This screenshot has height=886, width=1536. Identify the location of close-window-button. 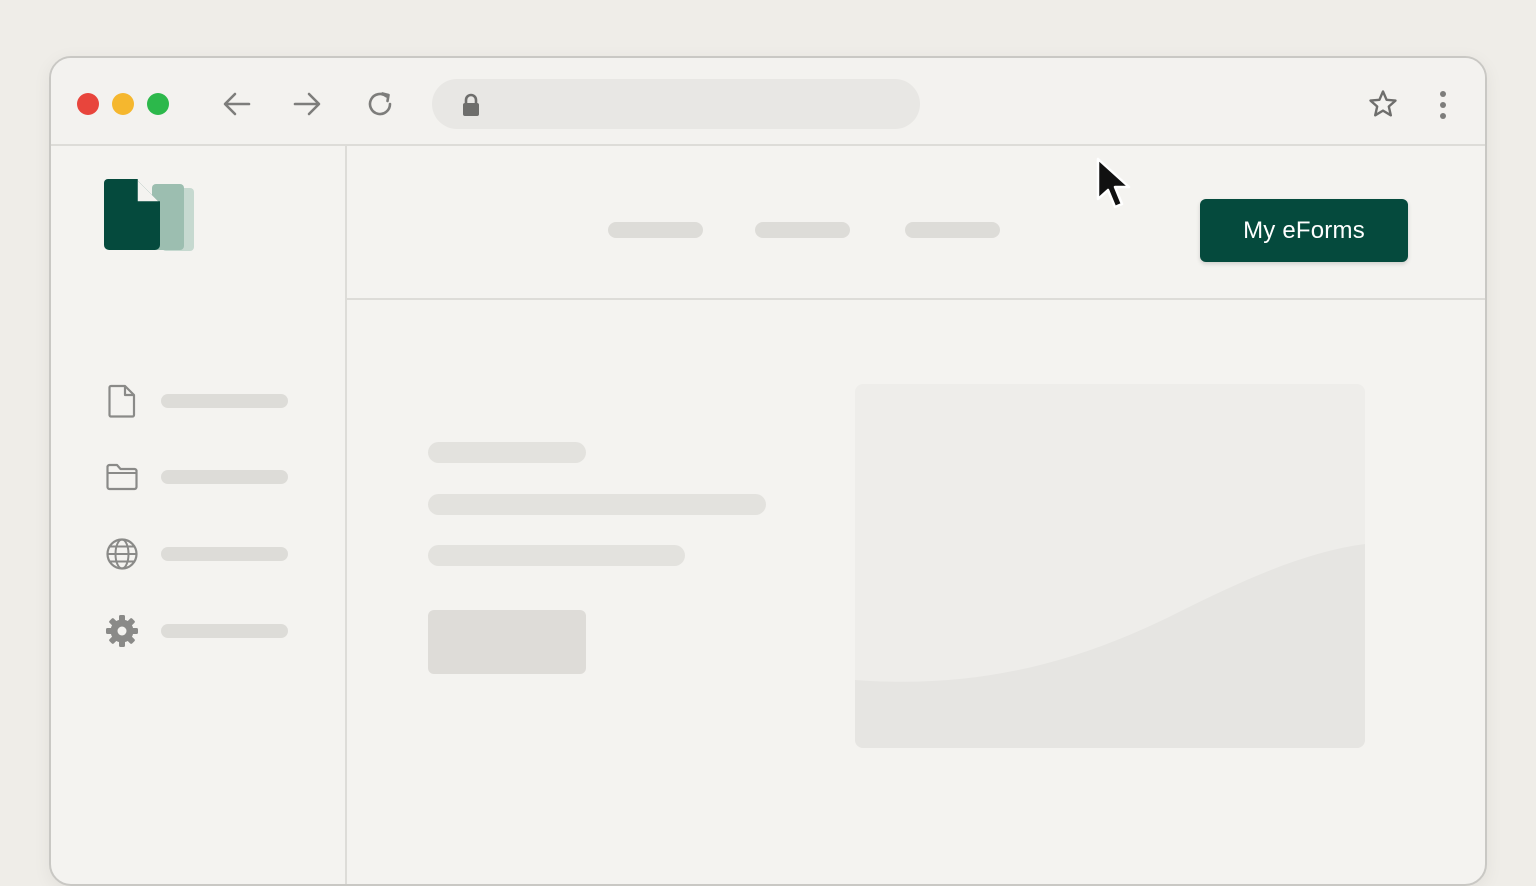
(88, 104).